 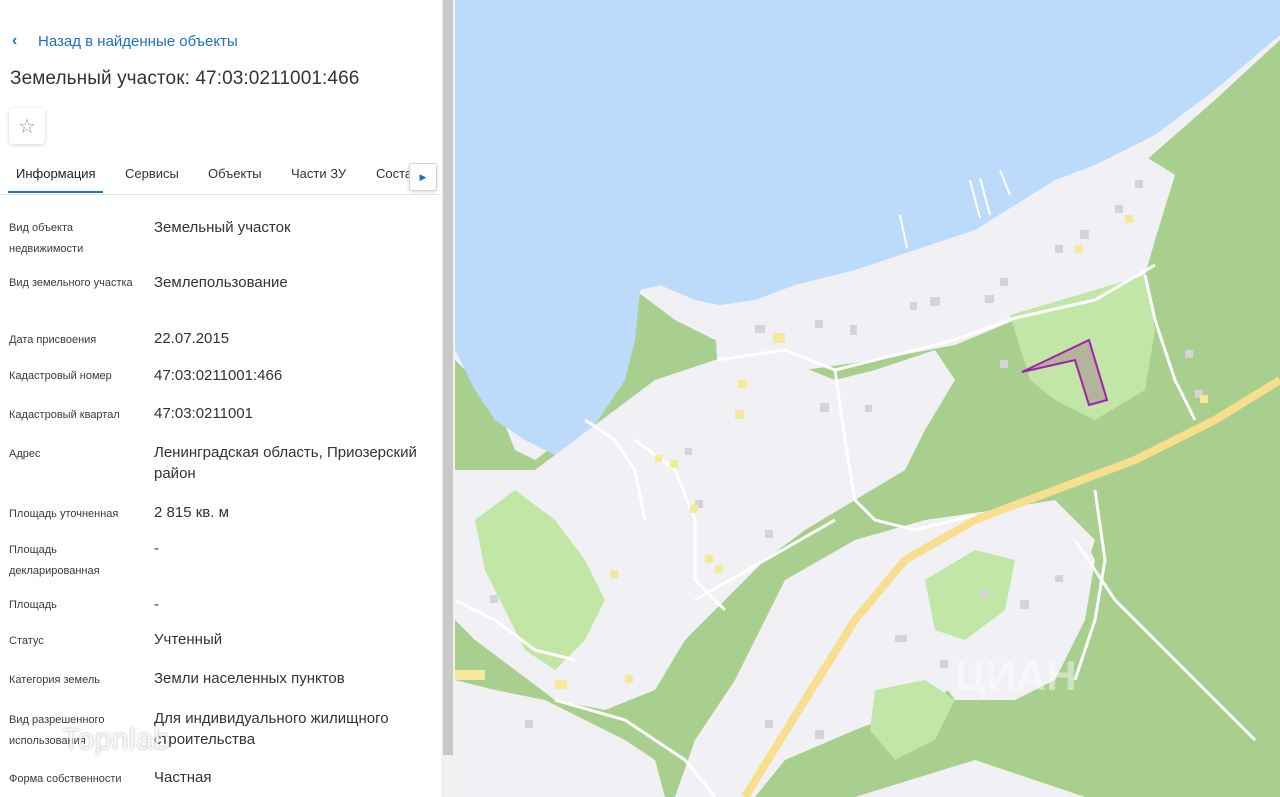 I want to click on favorite-button: ☆, so click(x=27, y=126).